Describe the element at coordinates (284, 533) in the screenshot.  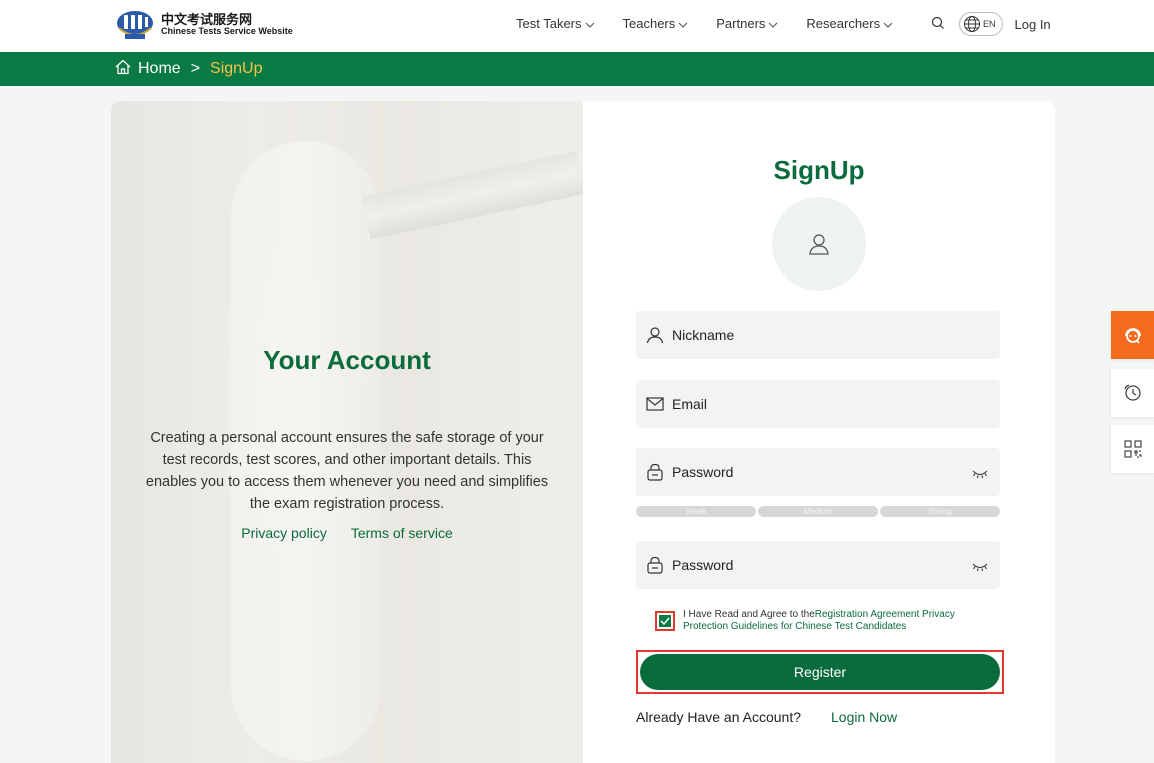
I see `privacy-policy-link: Privacy policy` at that location.